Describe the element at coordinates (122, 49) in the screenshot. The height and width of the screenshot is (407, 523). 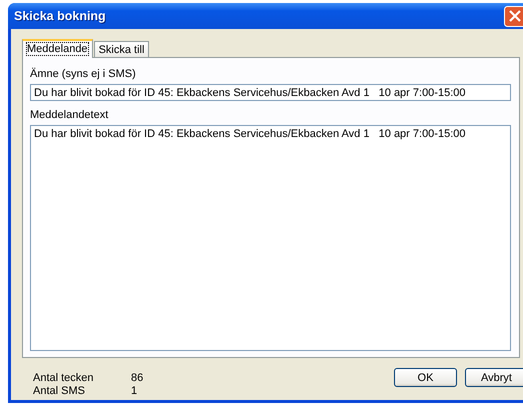
I see `tab: Skicka till` at that location.